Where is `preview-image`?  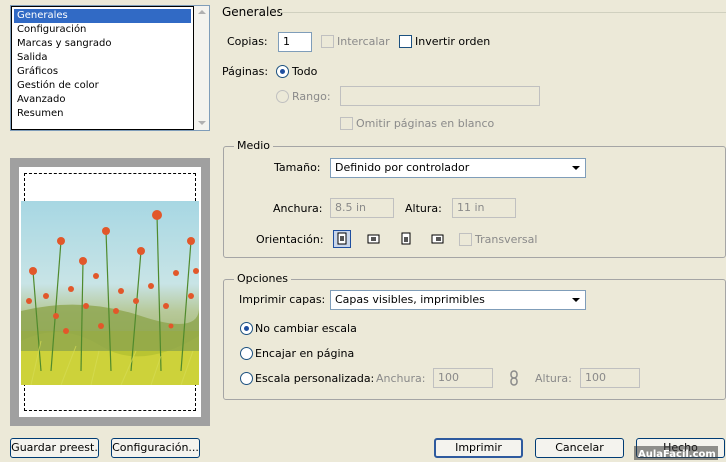
preview-image is located at coordinates (110, 293).